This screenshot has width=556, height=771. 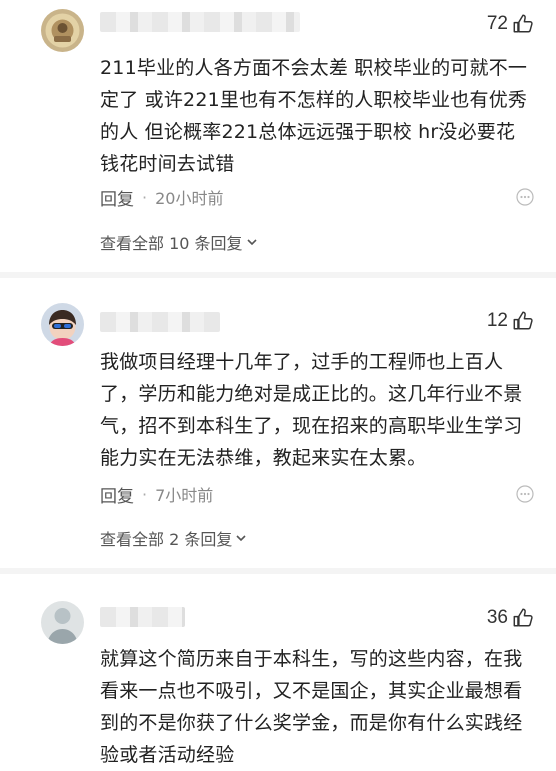 What do you see at coordinates (510, 618) in the screenshot?
I see `like-button: 36` at bounding box center [510, 618].